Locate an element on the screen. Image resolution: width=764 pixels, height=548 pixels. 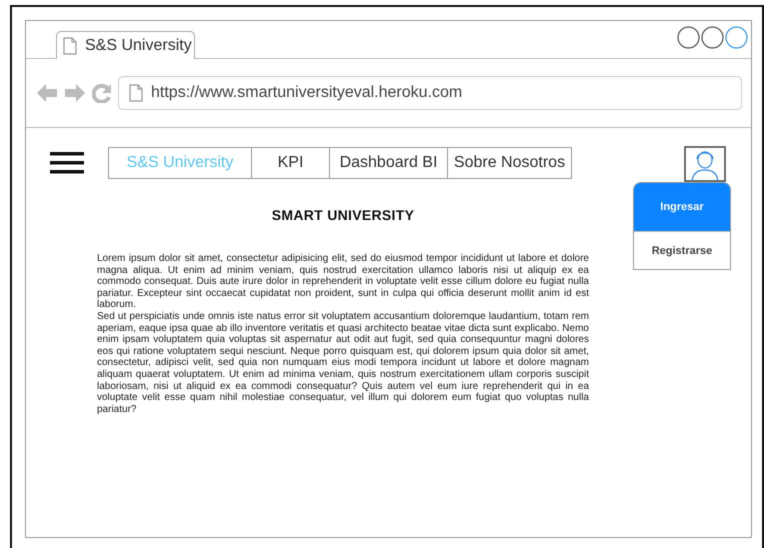
page-heading: SMART UNIVERSITY is located at coordinates (343, 215).